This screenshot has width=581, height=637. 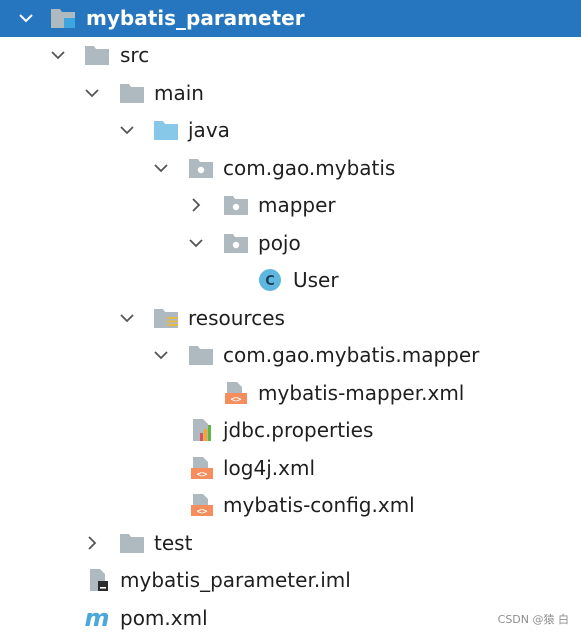 I want to click on tree-label: com.gao.mybatis.mapper, so click(x=351, y=355).